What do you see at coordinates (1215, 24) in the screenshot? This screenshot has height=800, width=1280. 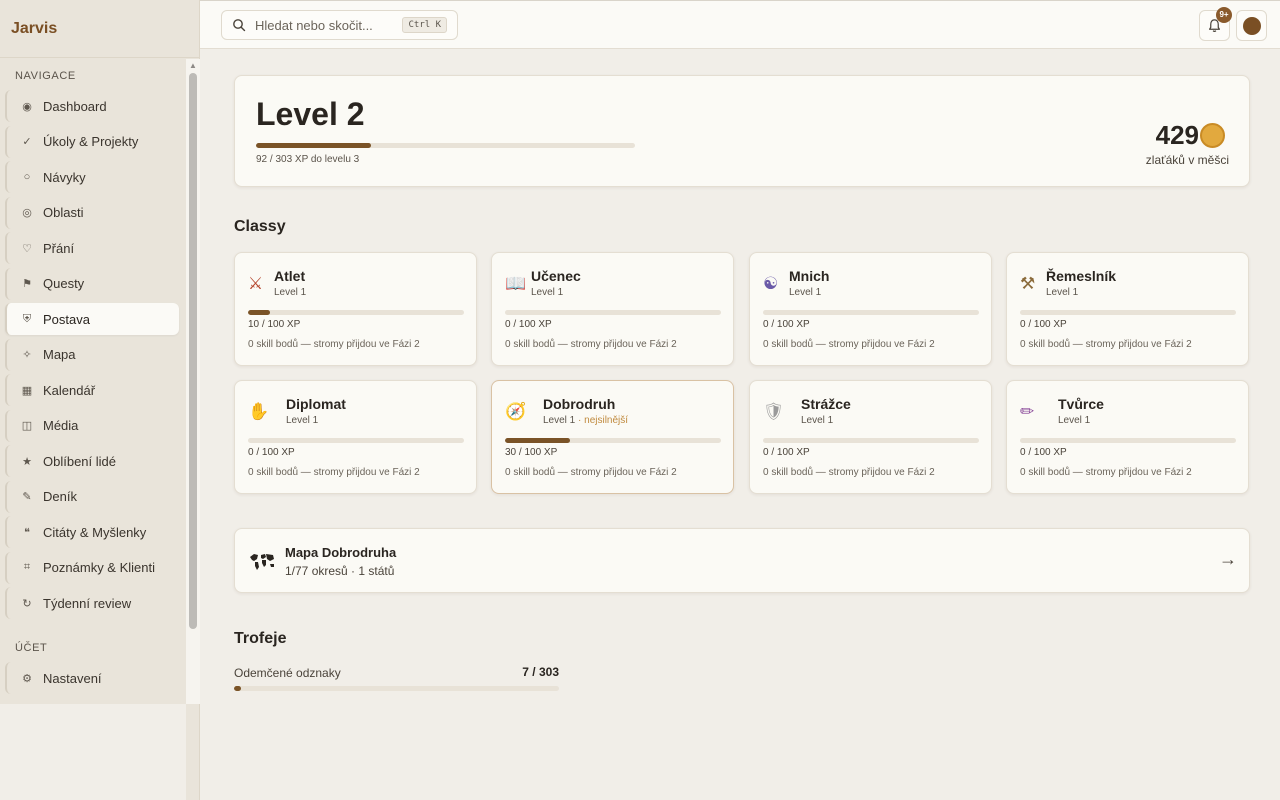 I see `notifications-button: 9+` at bounding box center [1215, 24].